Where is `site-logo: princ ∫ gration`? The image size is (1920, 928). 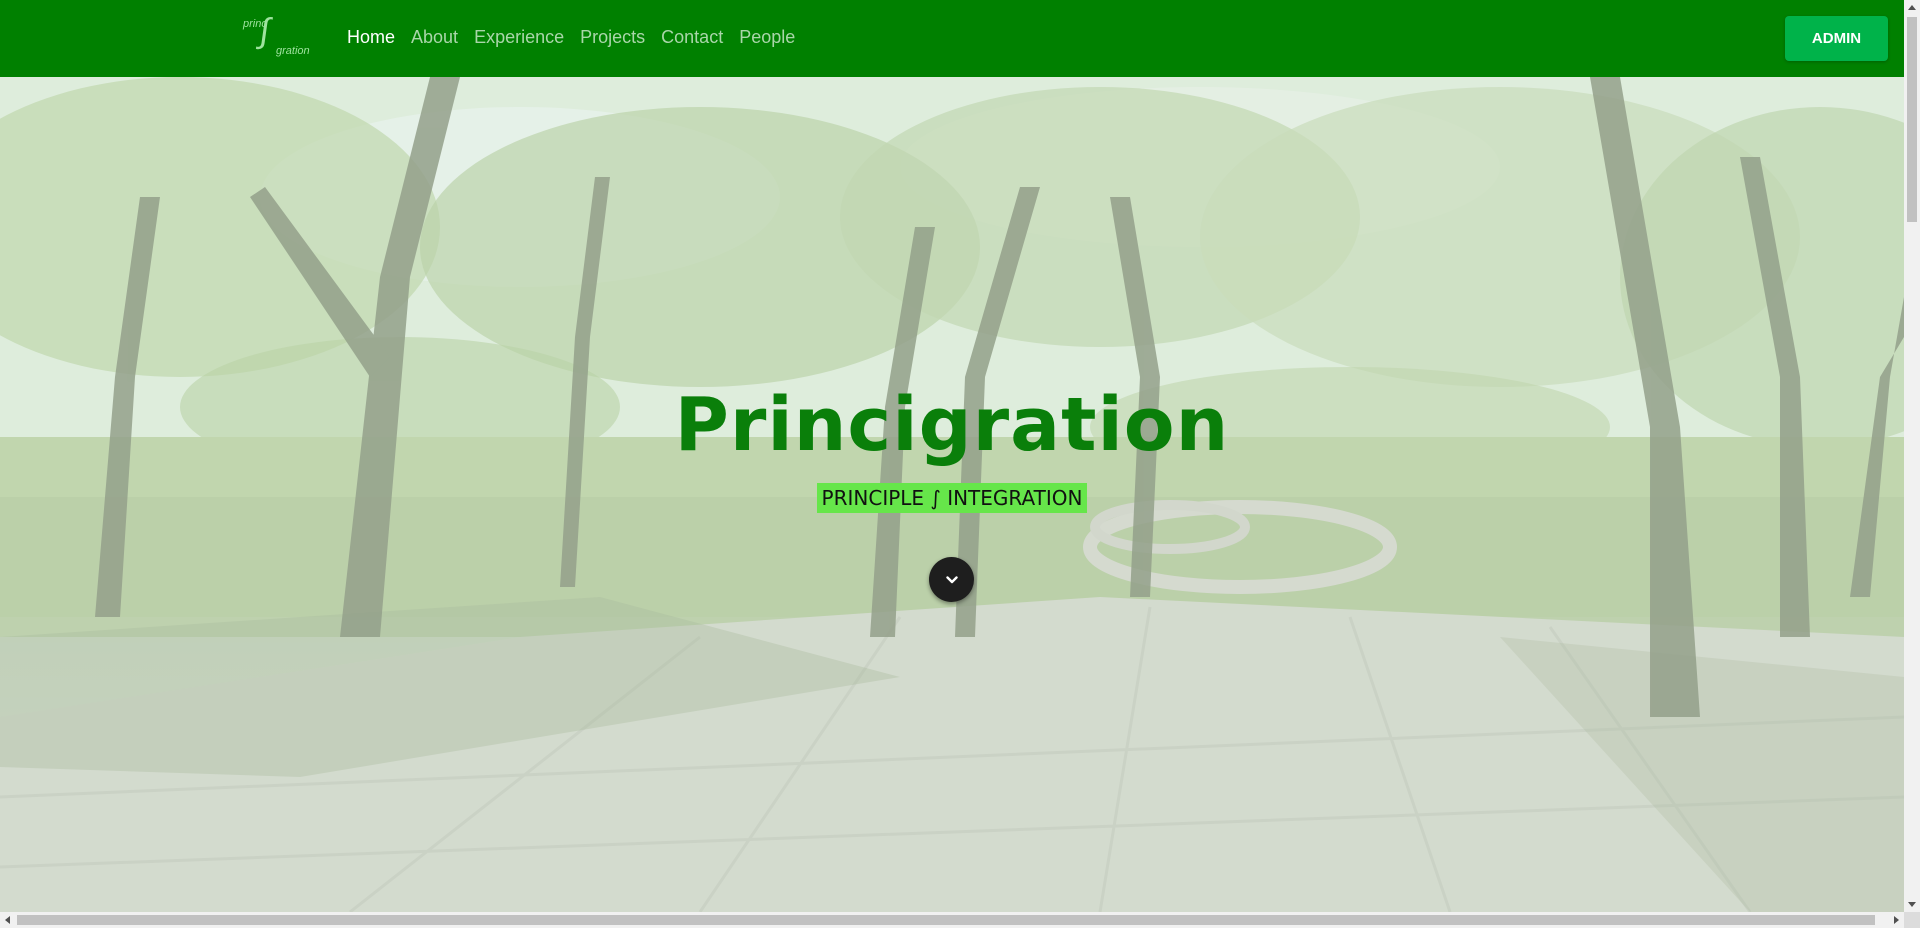
site-logo: princ ∫ gration is located at coordinates (277, 37).